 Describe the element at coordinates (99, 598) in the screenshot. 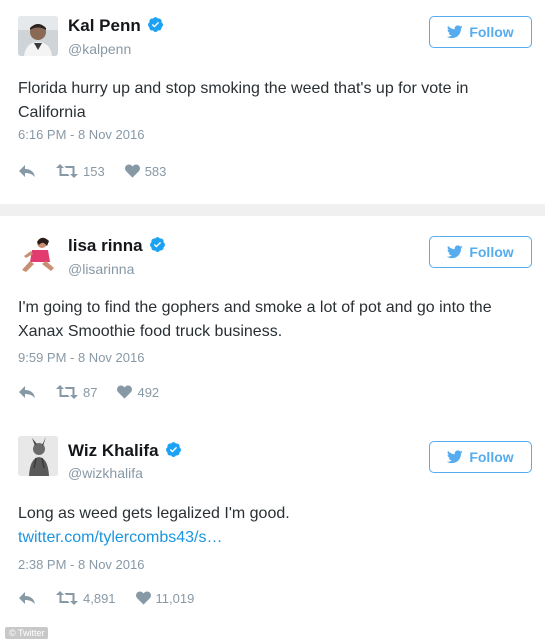

I see `retweet-count: 4,891` at that location.